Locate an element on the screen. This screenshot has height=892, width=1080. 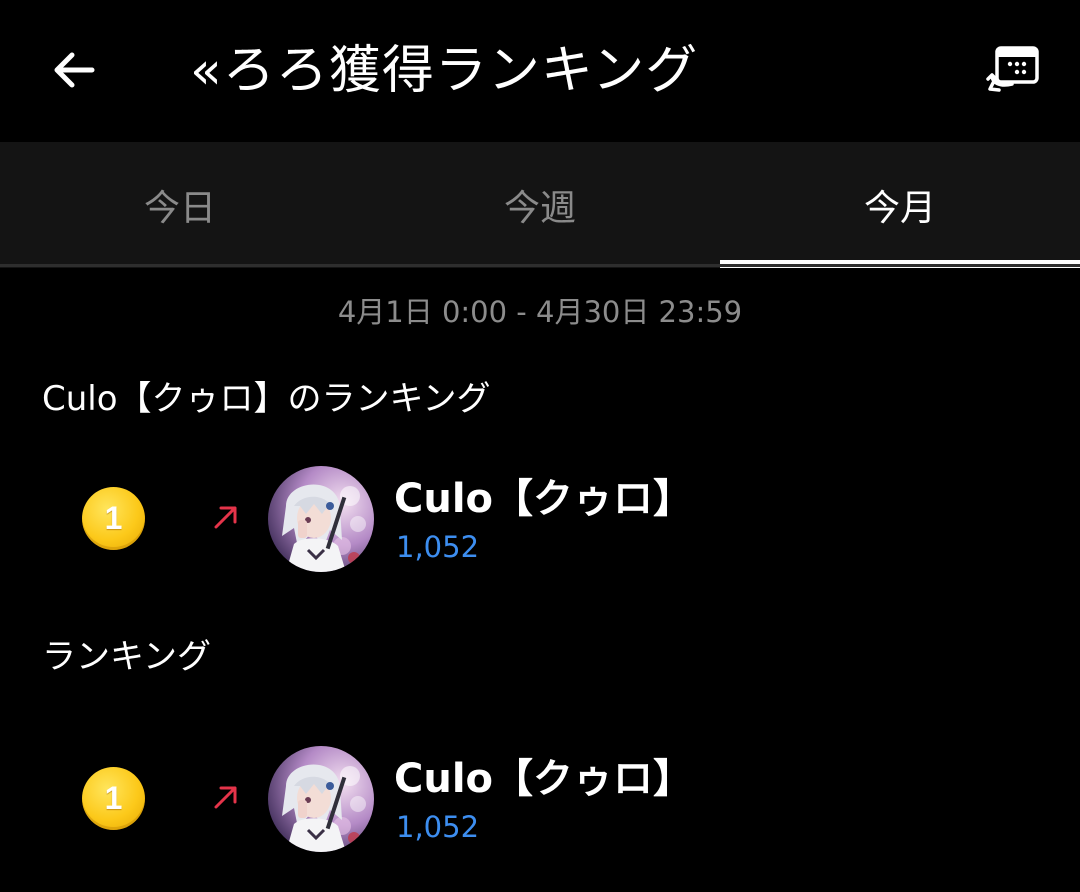
my-ranking-heading: Culo【クゥロ】のランキング is located at coordinates (266, 399).